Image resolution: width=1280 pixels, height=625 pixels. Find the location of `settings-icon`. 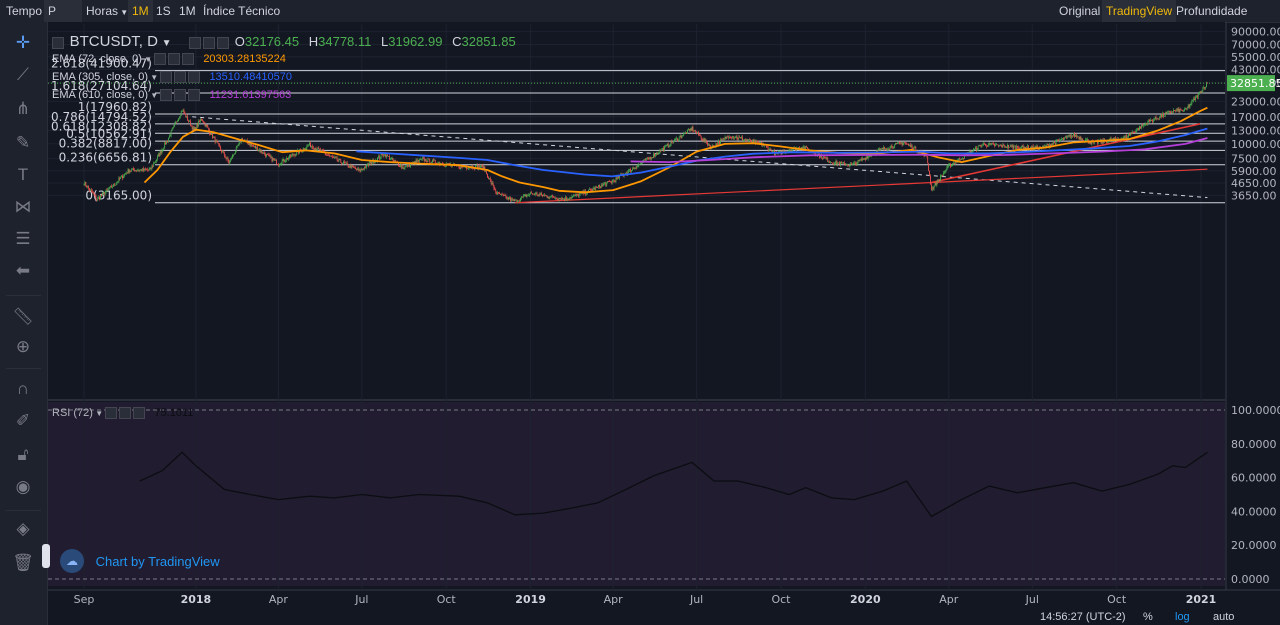

settings-icon is located at coordinates (210, 41).